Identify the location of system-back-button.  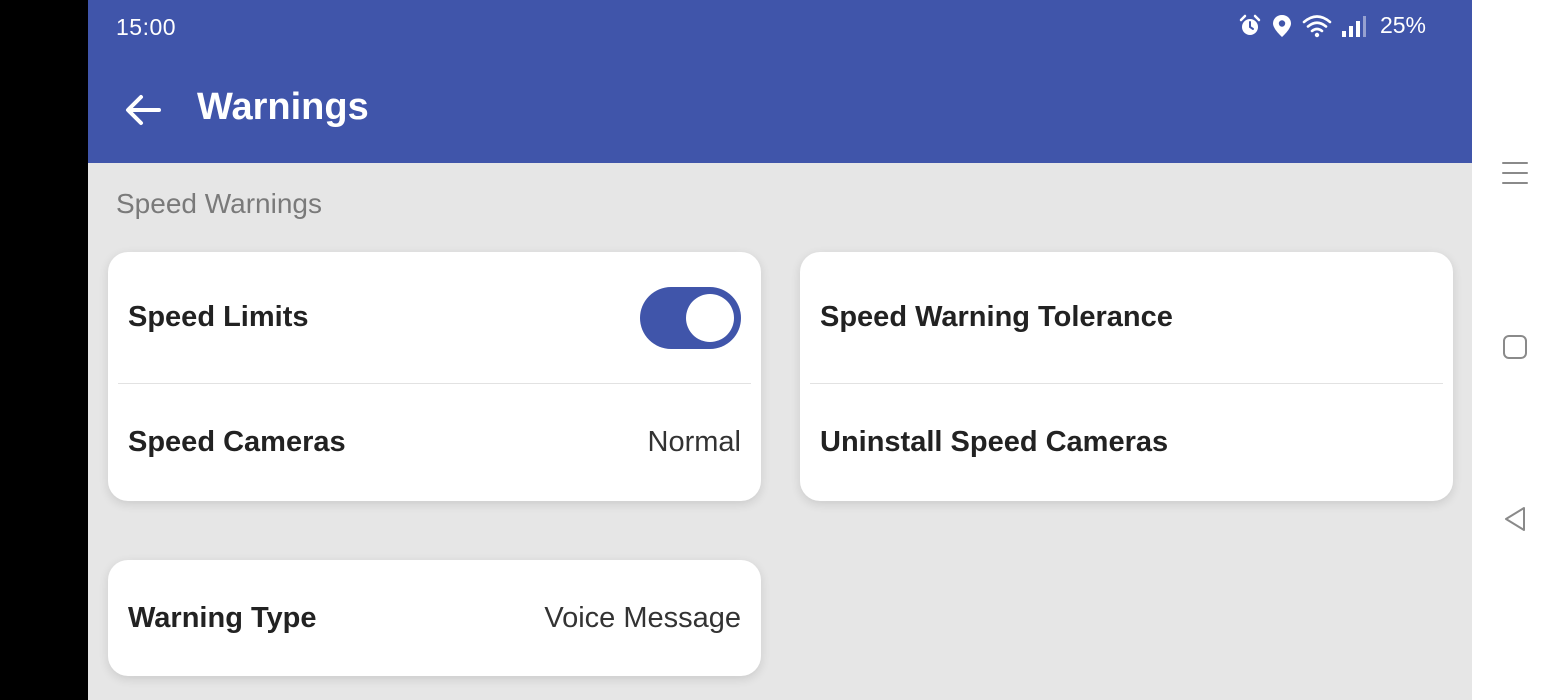
(1515, 519).